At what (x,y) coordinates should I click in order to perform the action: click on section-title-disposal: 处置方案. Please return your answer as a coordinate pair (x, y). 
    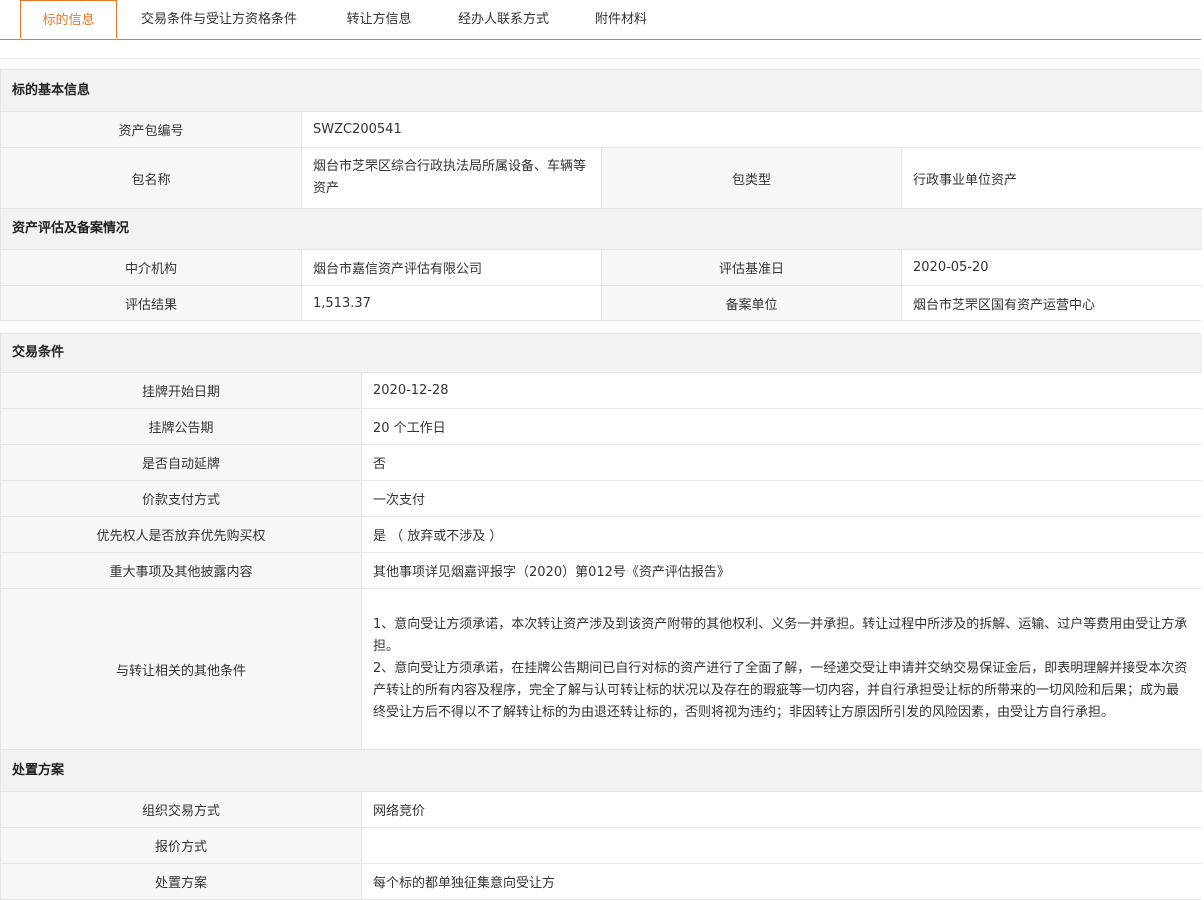
    Looking at the image, I should click on (601, 770).